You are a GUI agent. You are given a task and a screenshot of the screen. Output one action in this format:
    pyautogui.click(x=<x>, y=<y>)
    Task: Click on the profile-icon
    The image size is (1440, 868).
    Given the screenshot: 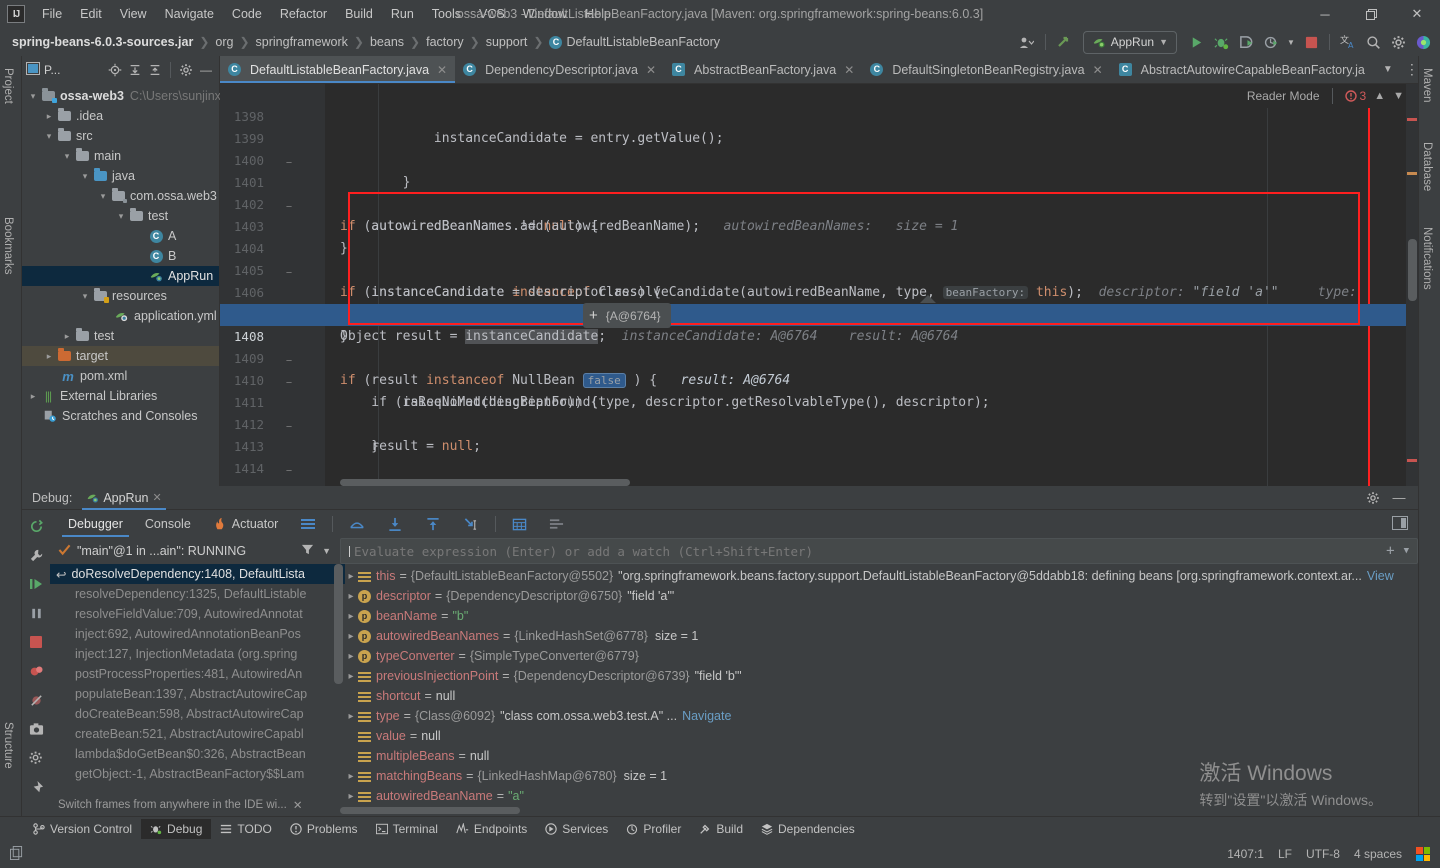 What is the action you would take?
    pyautogui.click(x=1271, y=42)
    